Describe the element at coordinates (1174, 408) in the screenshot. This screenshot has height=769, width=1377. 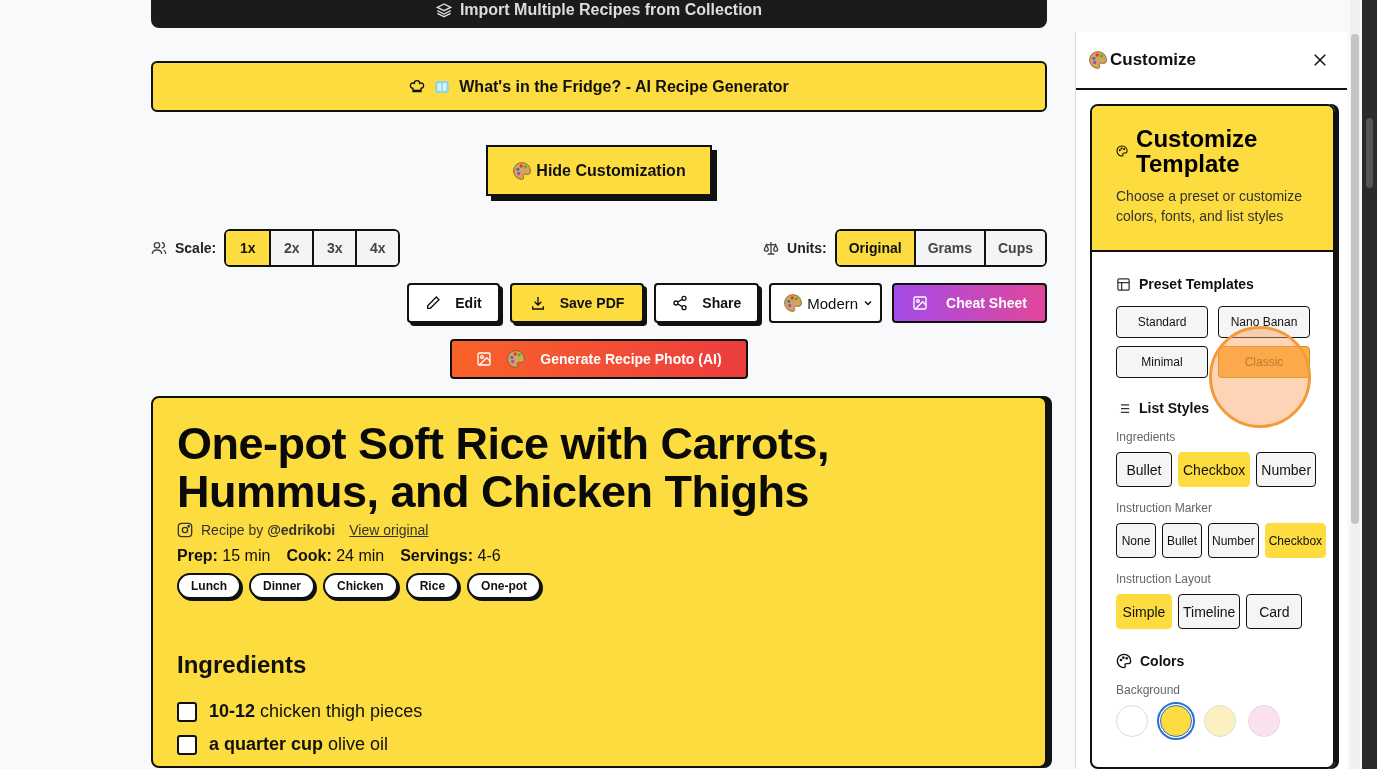
I see `section-heading: List Styles` at that location.